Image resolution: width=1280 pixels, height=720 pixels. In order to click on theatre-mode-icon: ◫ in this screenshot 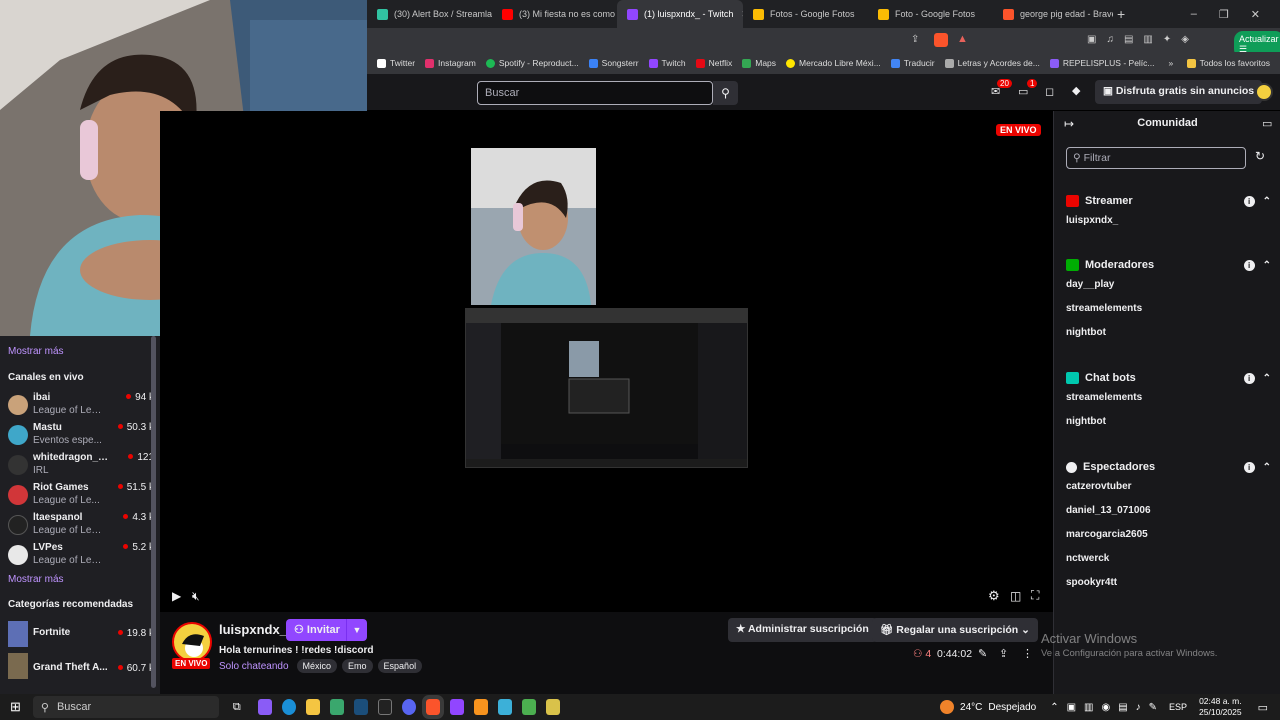, I will do `click(1015, 596)`.